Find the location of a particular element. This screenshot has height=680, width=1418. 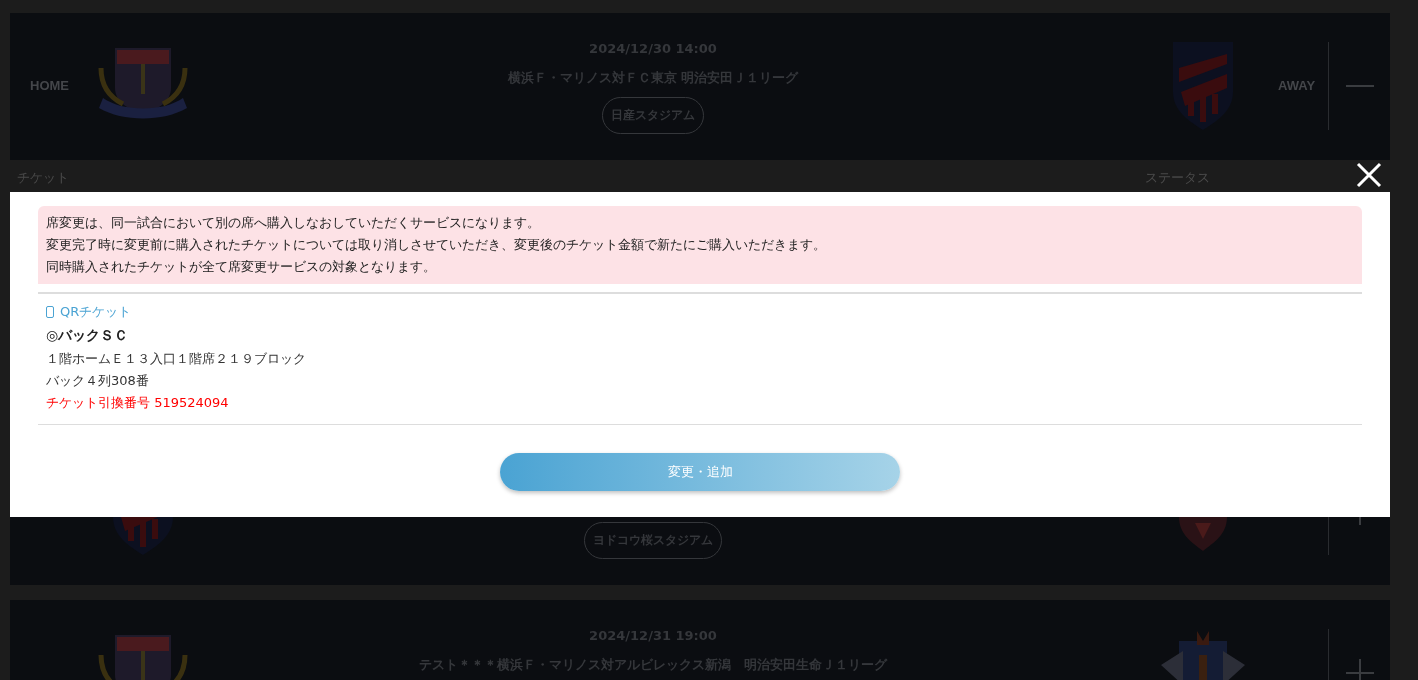

home-label: HOME is located at coordinates (49, 85).